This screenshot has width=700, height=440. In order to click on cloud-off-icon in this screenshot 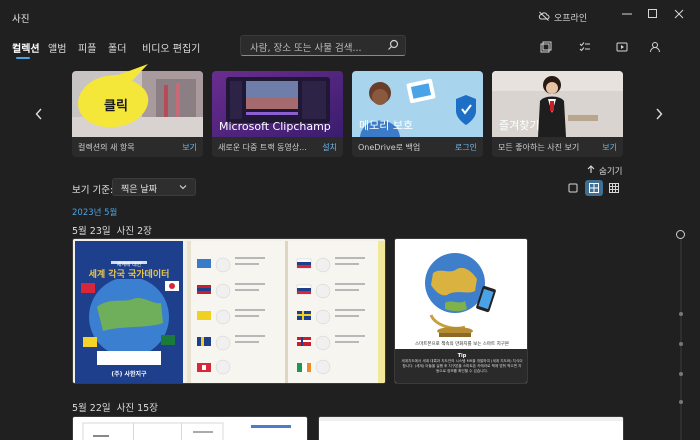, I will do `click(544, 17)`.